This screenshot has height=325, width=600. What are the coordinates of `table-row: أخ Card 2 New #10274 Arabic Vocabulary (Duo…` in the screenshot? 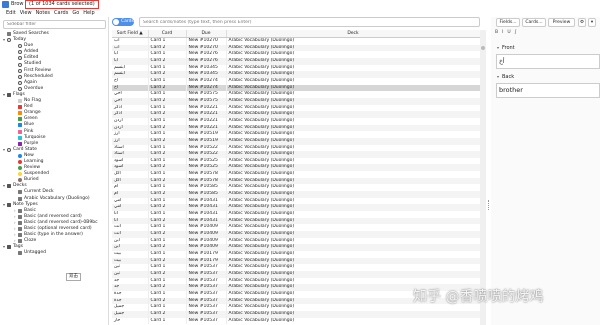 It's located at (296, 88).